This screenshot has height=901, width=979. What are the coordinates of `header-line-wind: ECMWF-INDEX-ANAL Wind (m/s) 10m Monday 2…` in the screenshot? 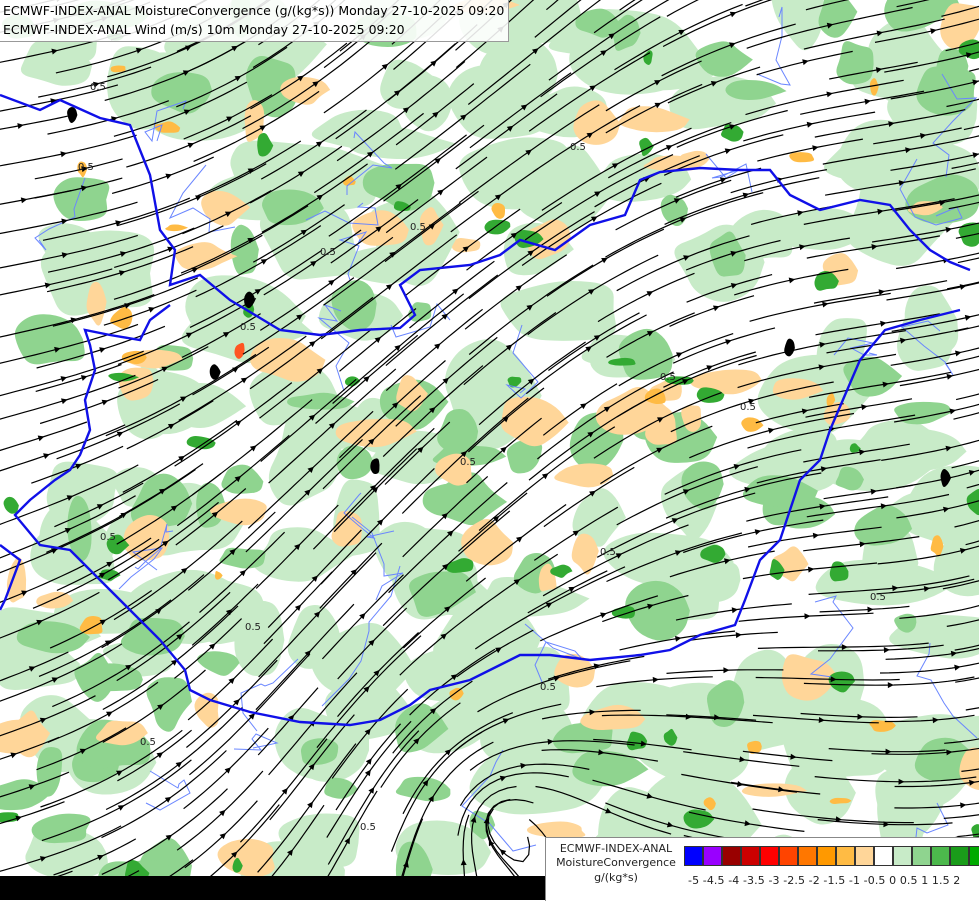 It's located at (253, 29).